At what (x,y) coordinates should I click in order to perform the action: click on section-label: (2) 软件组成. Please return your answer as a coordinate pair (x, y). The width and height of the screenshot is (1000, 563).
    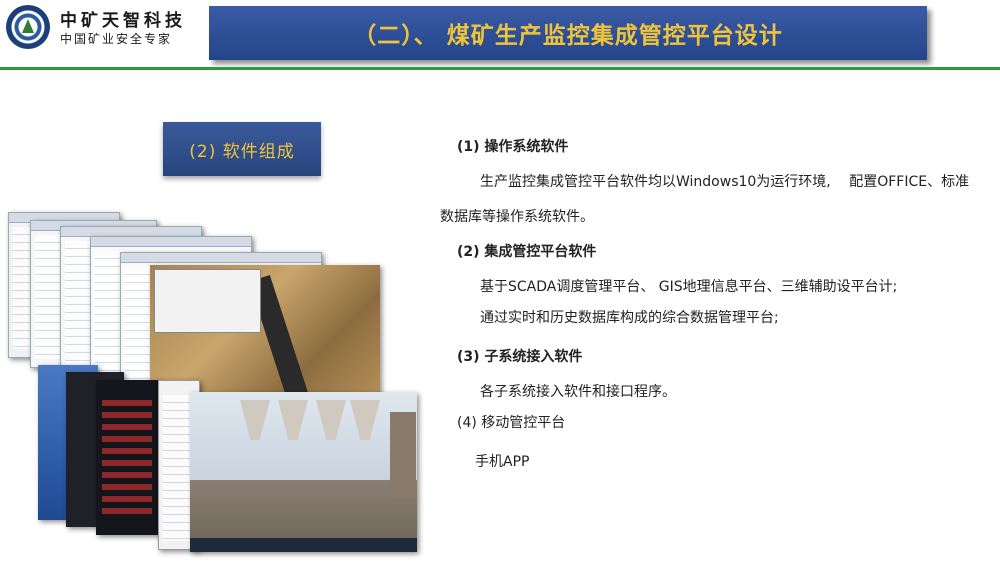
    Looking at the image, I should click on (242, 151).